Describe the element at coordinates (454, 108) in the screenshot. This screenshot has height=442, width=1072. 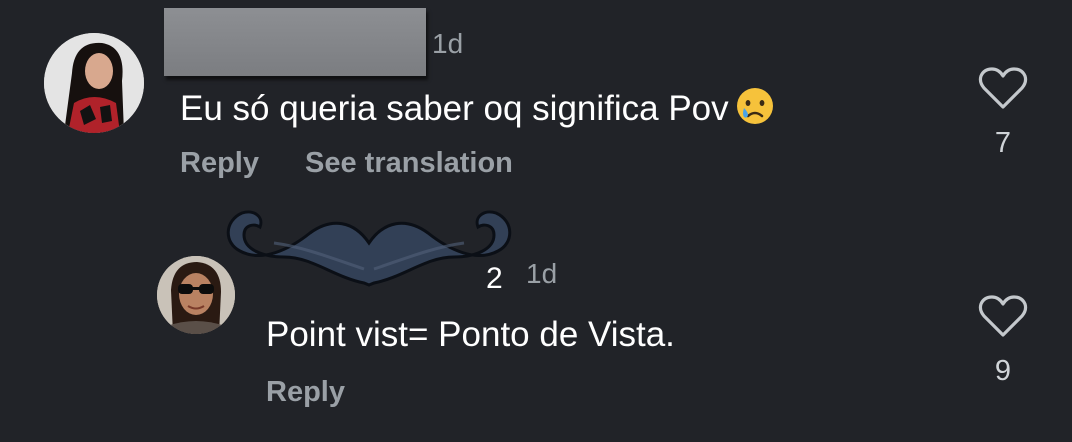
I see `comment-1-text-content: Eu só queria saber oq significa Pov` at that location.